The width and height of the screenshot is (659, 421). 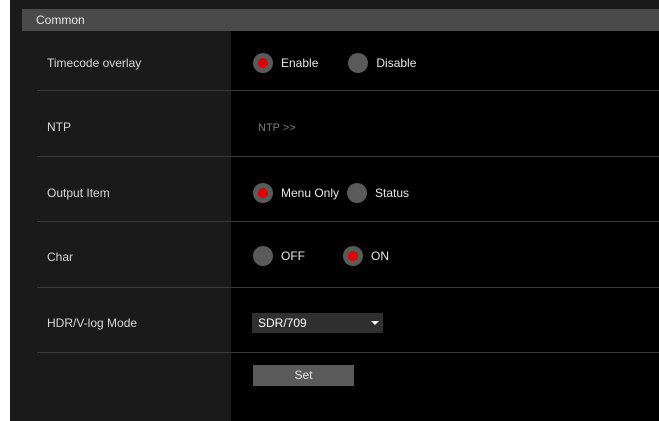 What do you see at coordinates (60, 20) in the screenshot?
I see `section-title: Common` at bounding box center [60, 20].